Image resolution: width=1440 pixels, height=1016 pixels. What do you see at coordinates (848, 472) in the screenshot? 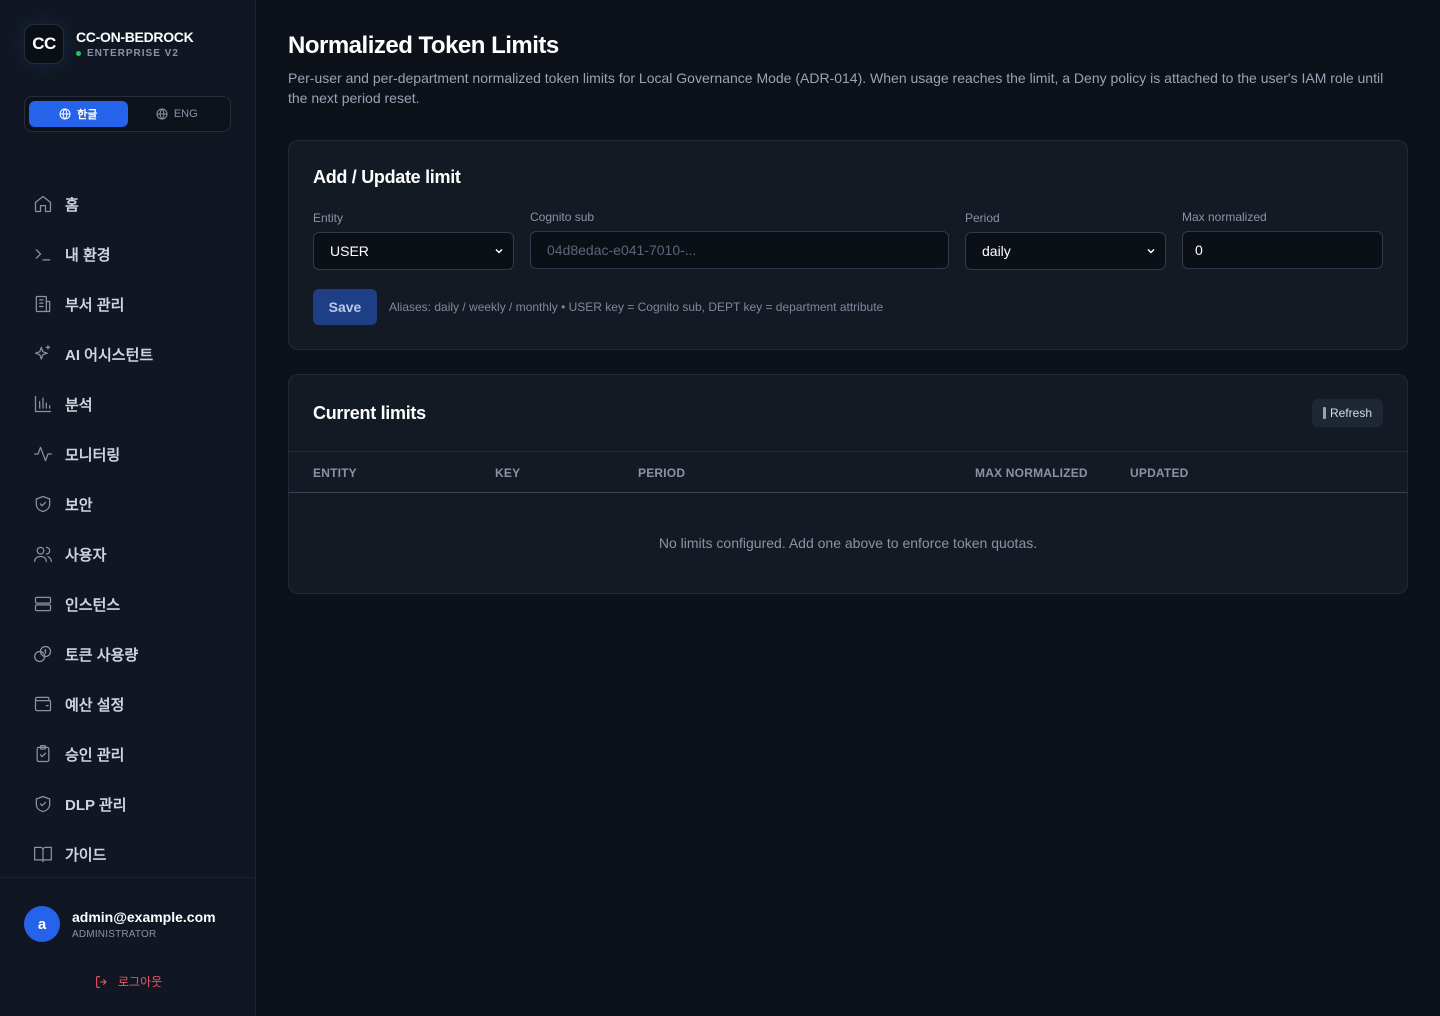
I see `table-header: ENTITY KEY PERIOD MAX NORMALIZED UPDATED` at bounding box center [848, 472].